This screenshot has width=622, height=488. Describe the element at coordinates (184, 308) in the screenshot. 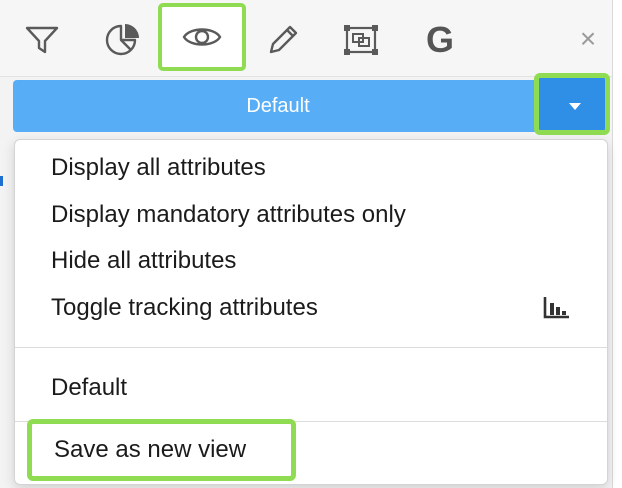

I see `menu-item-toggle-tracking: Toggle tracking attributes` at that location.